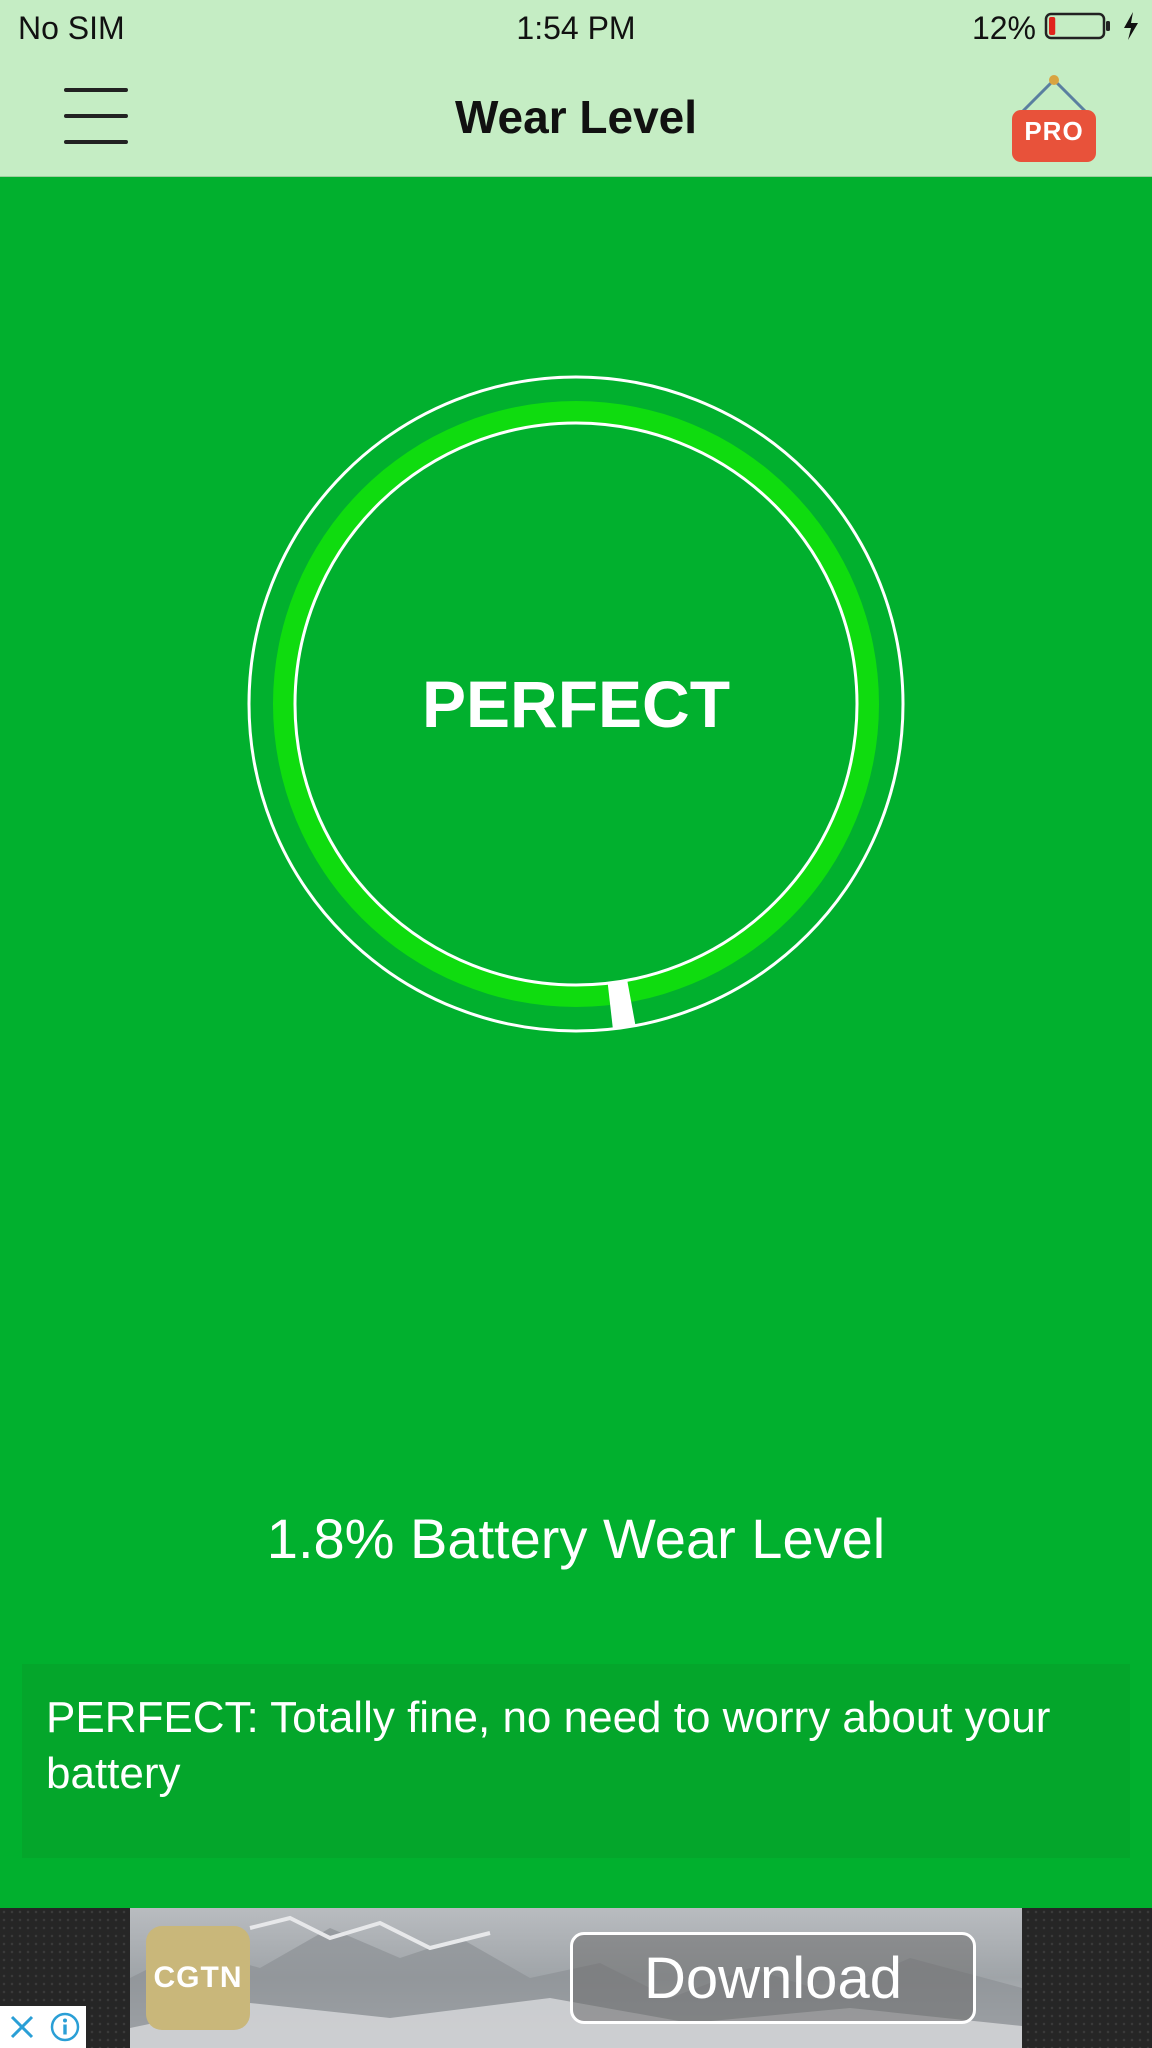 The height and width of the screenshot is (2048, 1152). What do you see at coordinates (1054, 131) in the screenshot?
I see `pro-label: PRO` at bounding box center [1054, 131].